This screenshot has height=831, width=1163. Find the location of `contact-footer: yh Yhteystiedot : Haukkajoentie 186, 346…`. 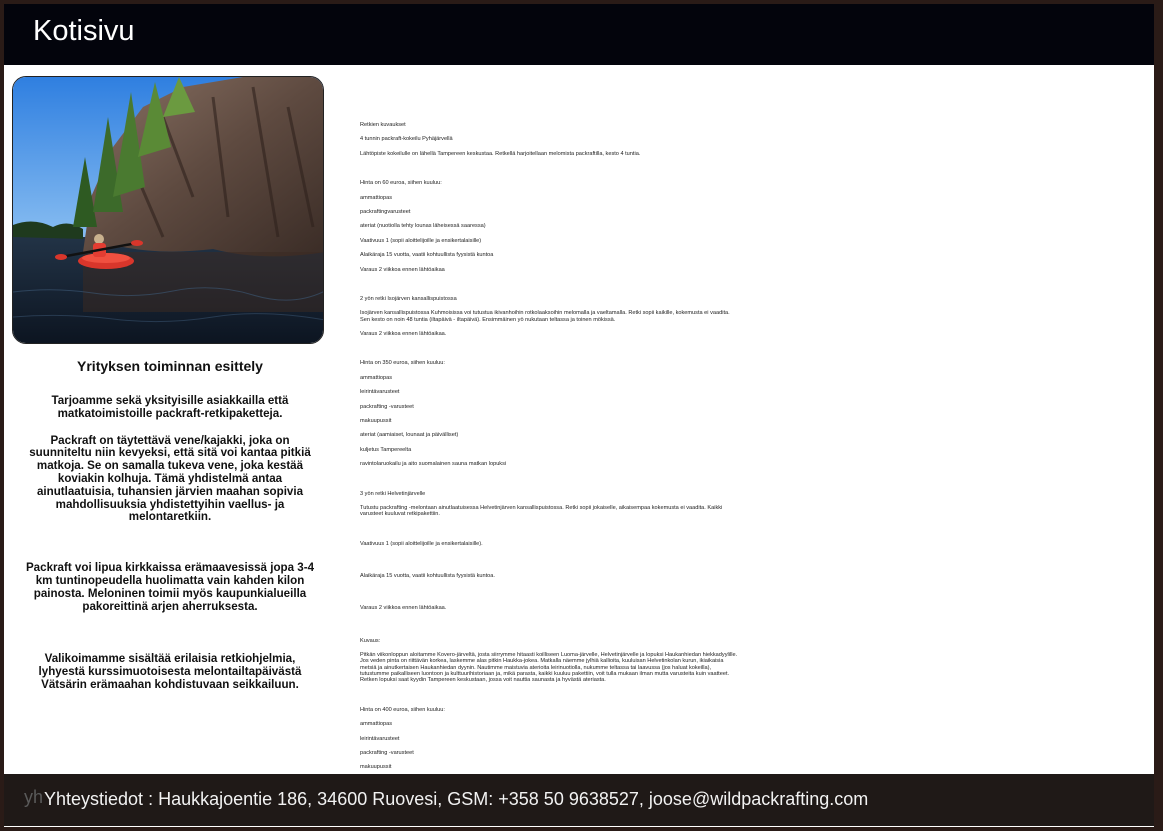

contact-footer: yh Yhteystiedot : Haukkajoentie 186, 346… is located at coordinates (579, 800).